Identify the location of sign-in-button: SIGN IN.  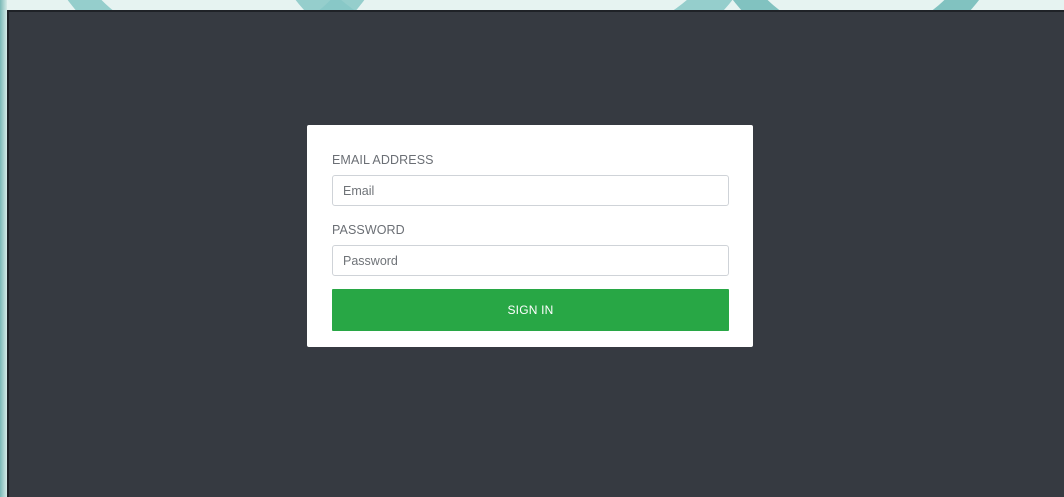
(530, 310).